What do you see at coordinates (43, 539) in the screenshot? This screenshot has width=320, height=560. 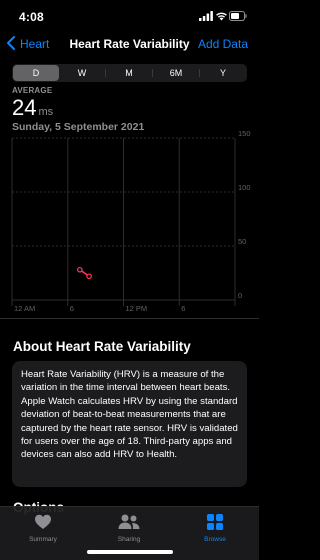 I see `tab-summary-label: Summary` at bounding box center [43, 539].